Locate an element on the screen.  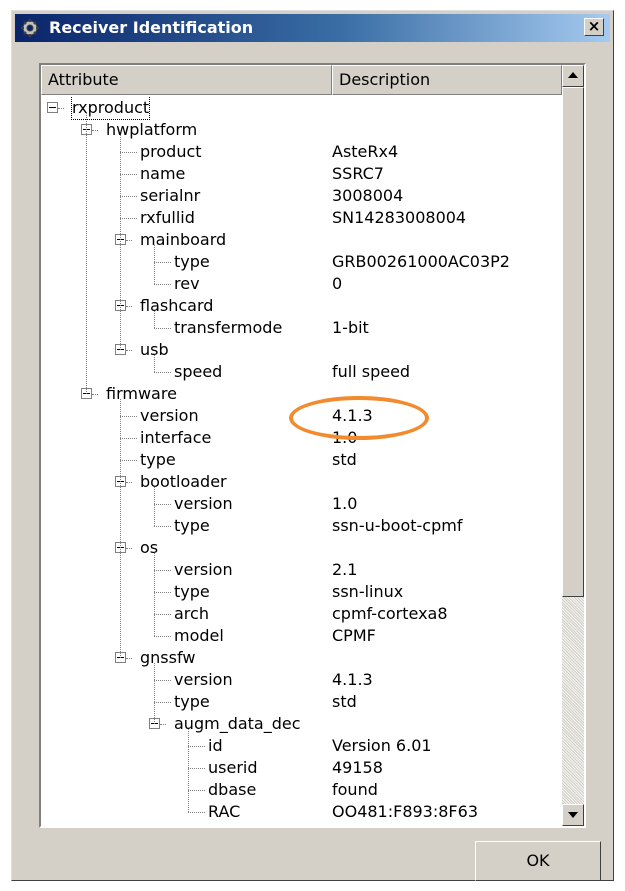
attribute-label: mainboard is located at coordinates (183, 239).